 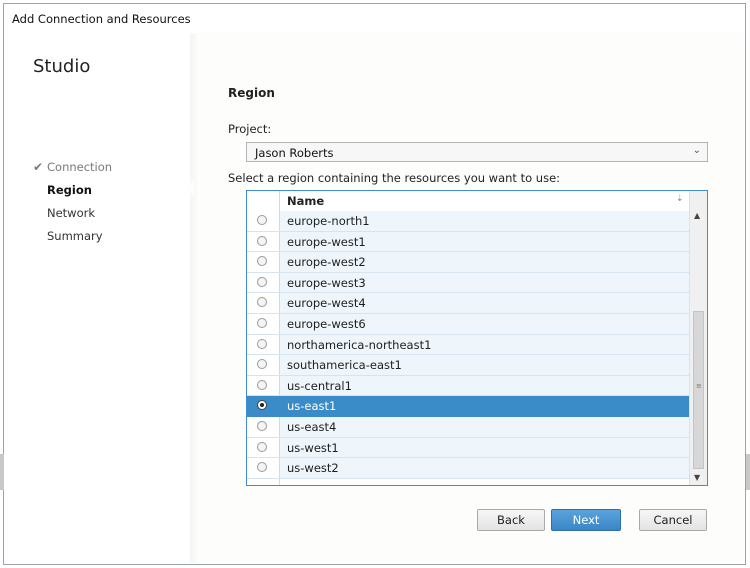 I want to click on region-row: us-west2, so click(x=468, y=468).